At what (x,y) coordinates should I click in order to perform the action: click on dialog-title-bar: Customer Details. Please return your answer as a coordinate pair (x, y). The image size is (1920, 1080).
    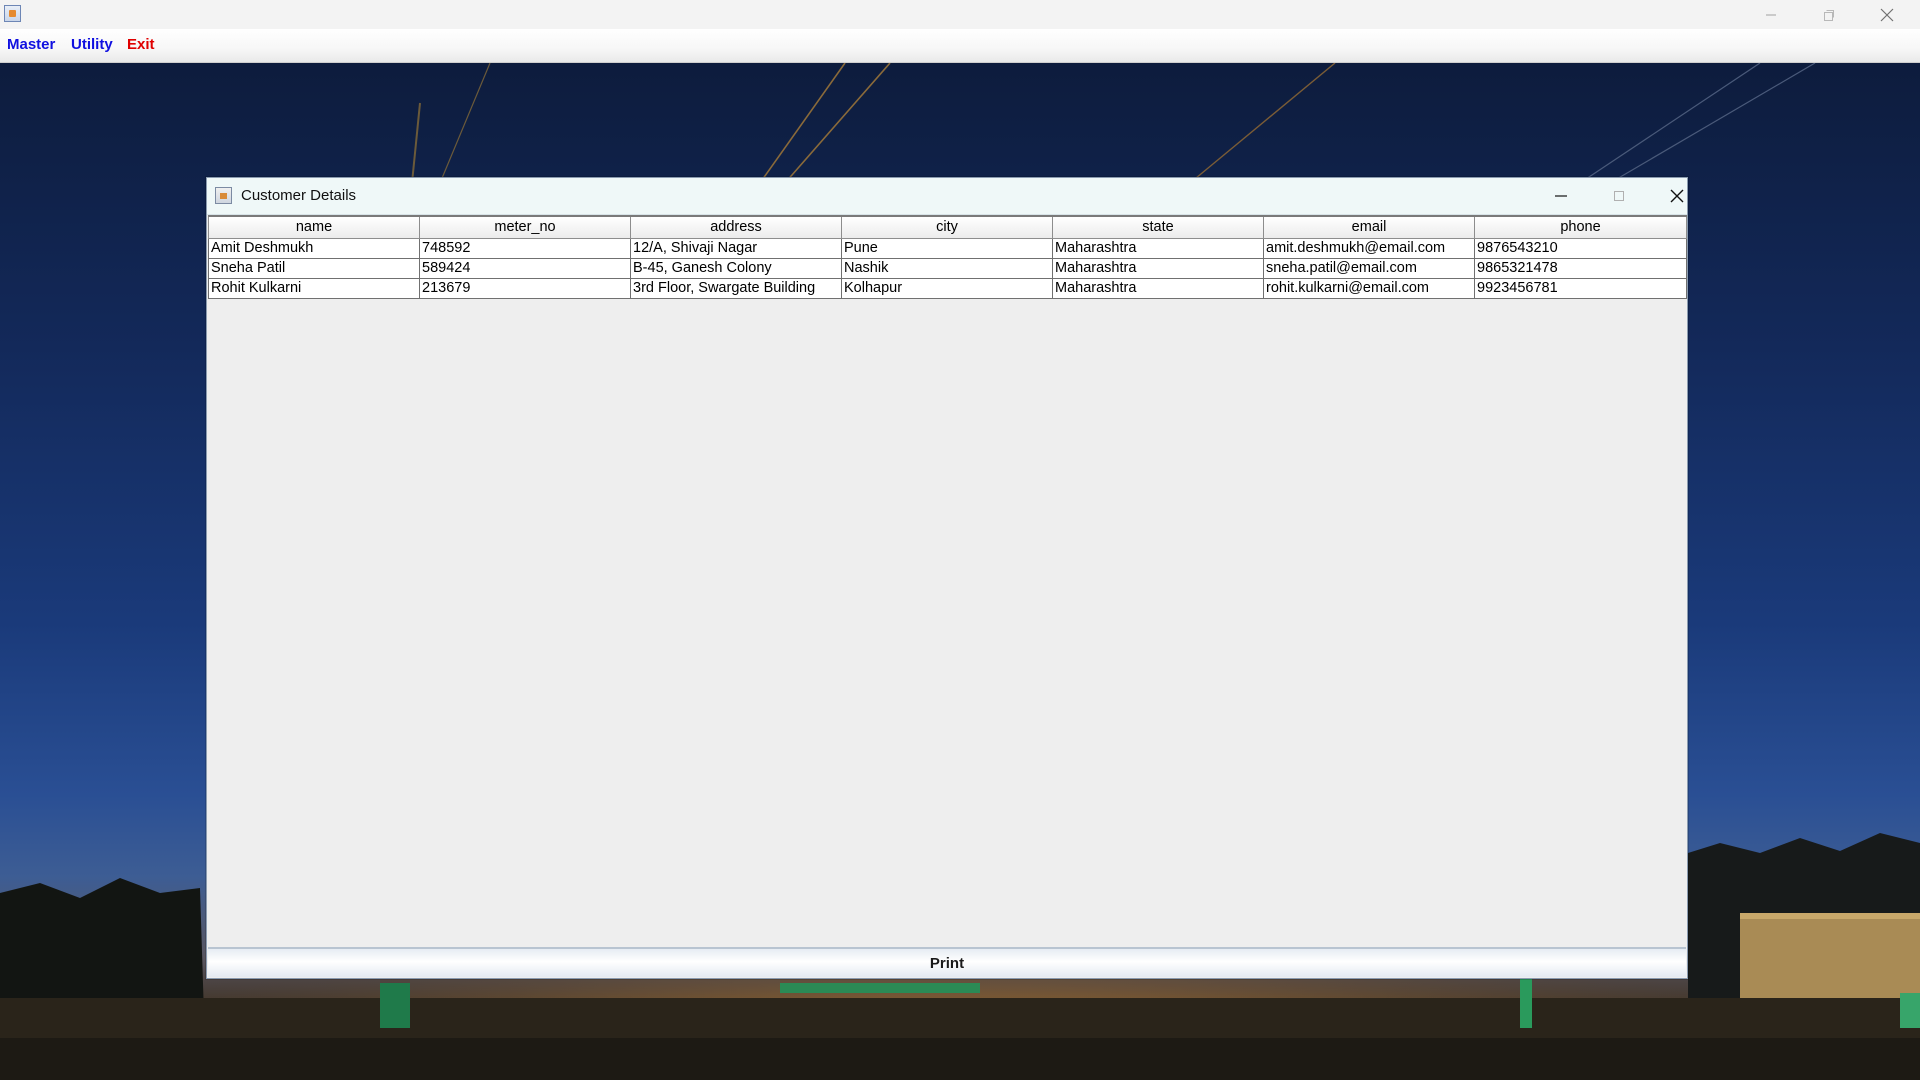
    Looking at the image, I should click on (947, 196).